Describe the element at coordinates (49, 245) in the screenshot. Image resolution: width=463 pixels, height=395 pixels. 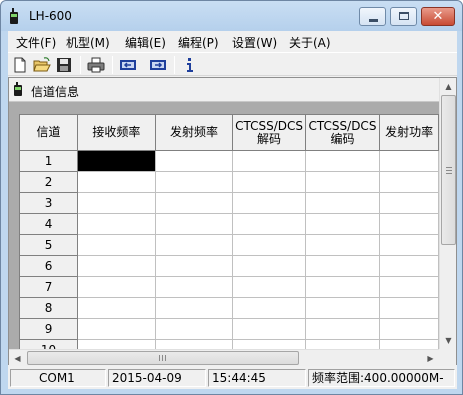
I see `row-header: 5` at that location.